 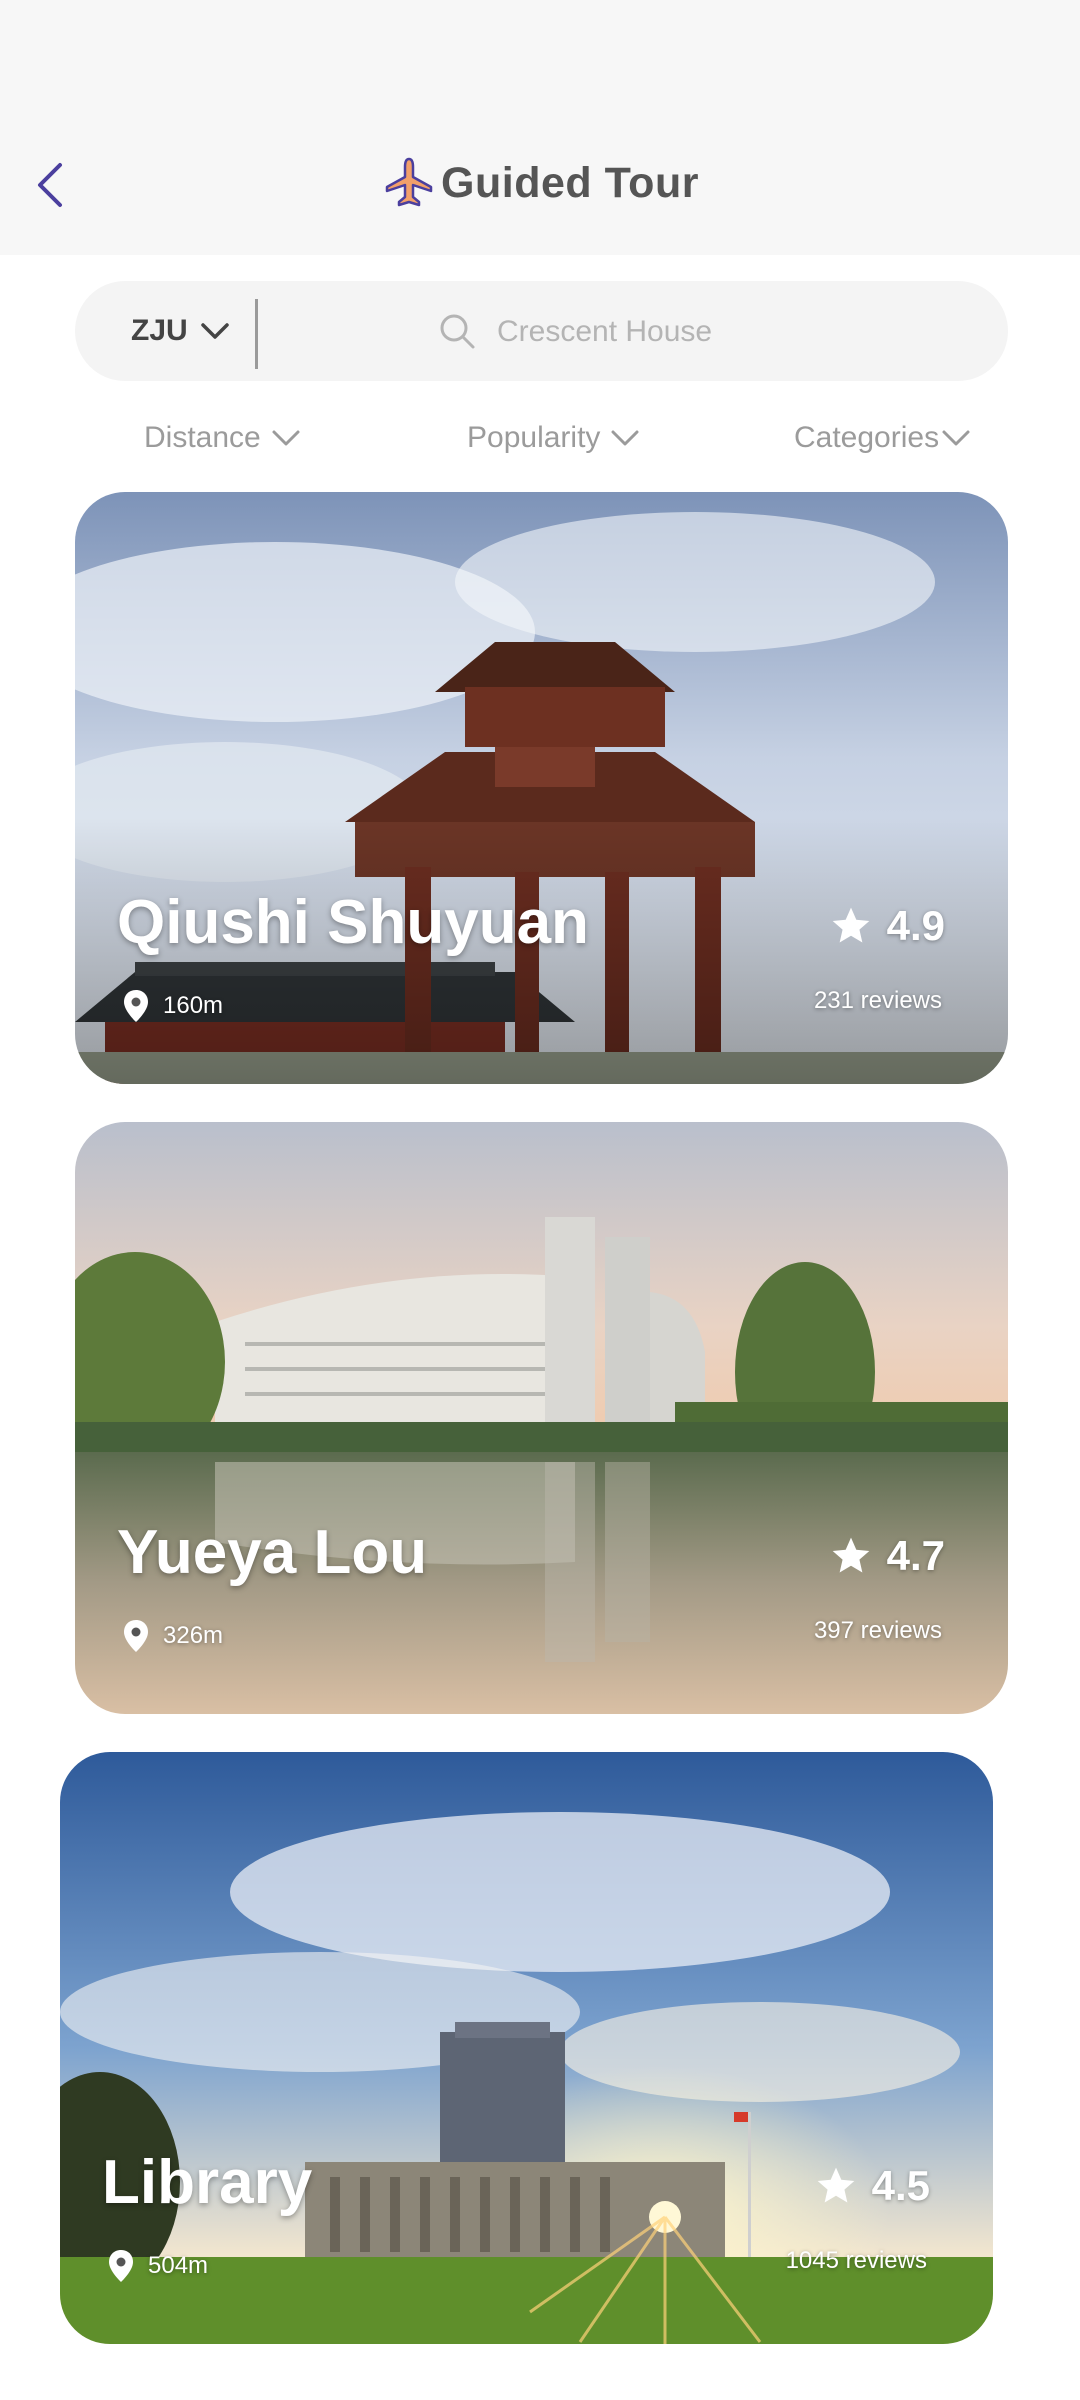 I want to click on filter-bar: Distance Popularity Categories, so click(x=540, y=438).